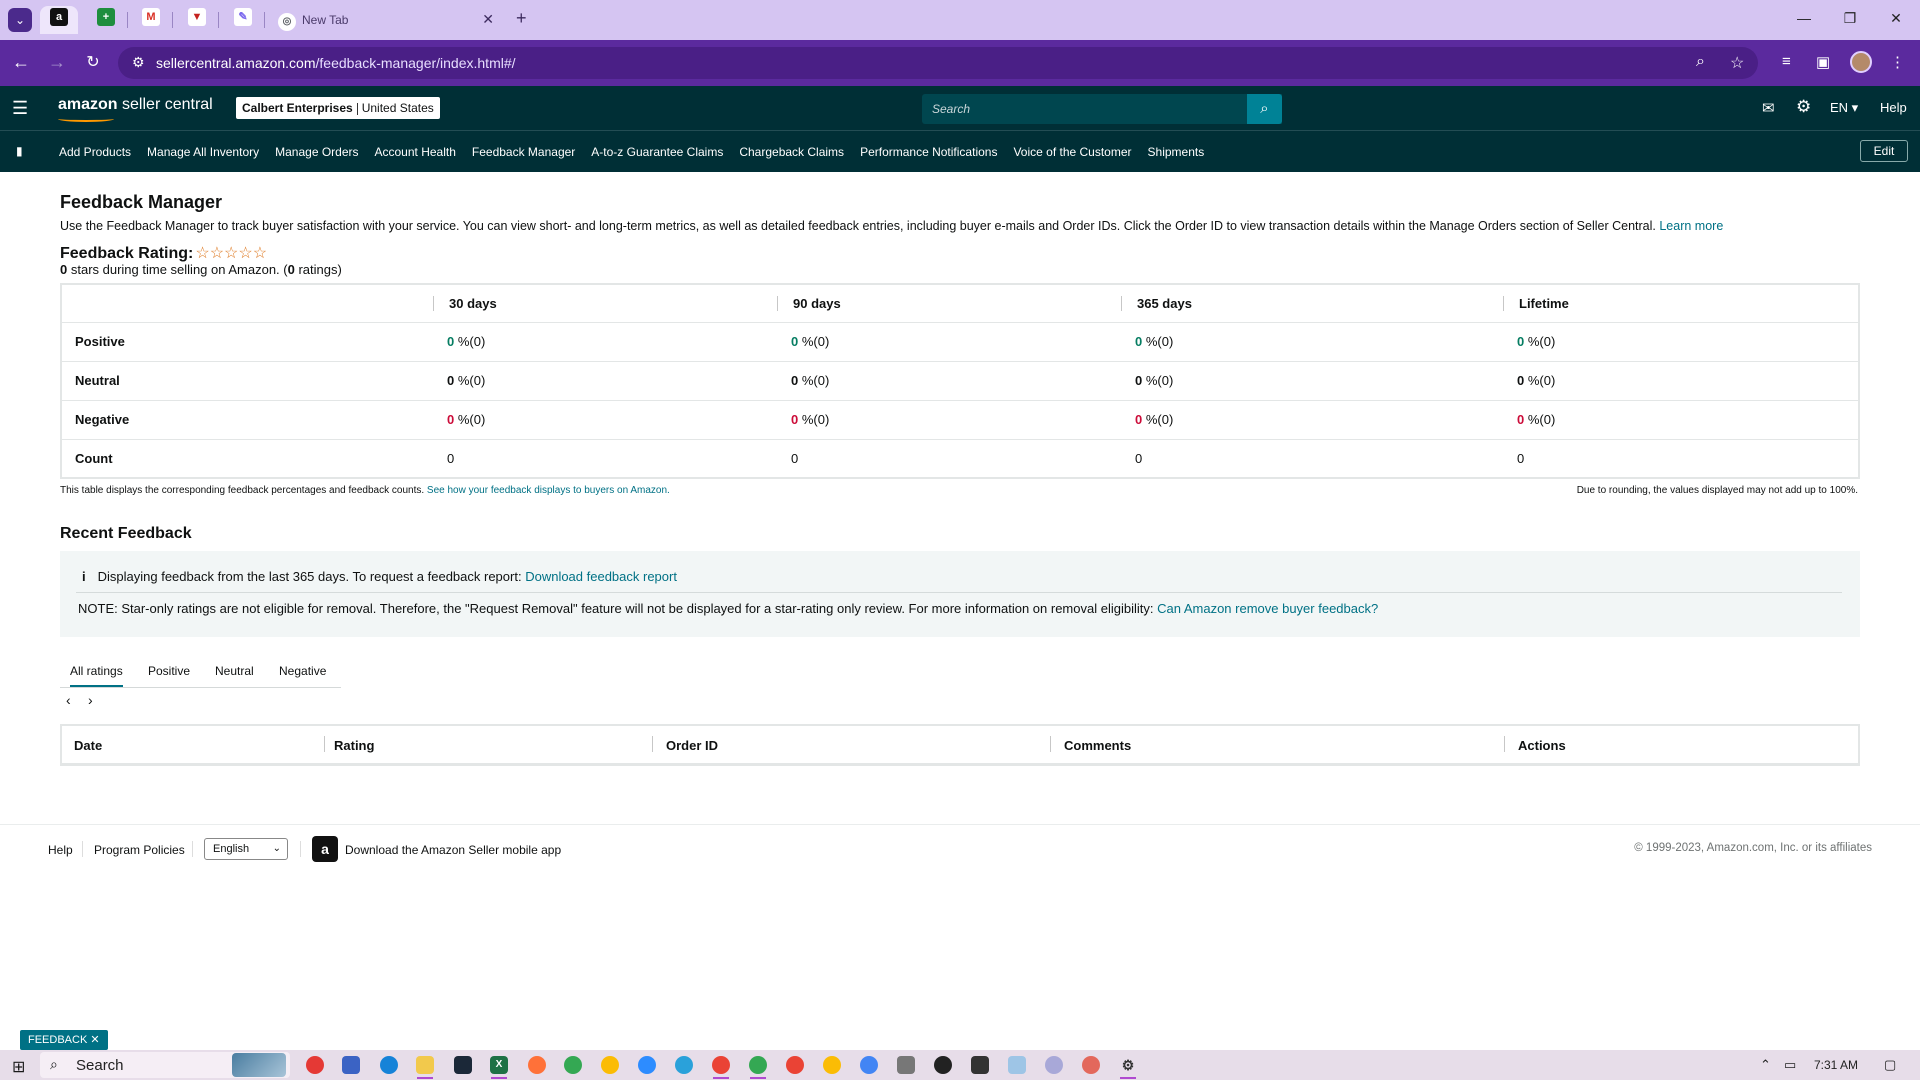  I want to click on media-queue-icon: ≡, so click(1786, 61).